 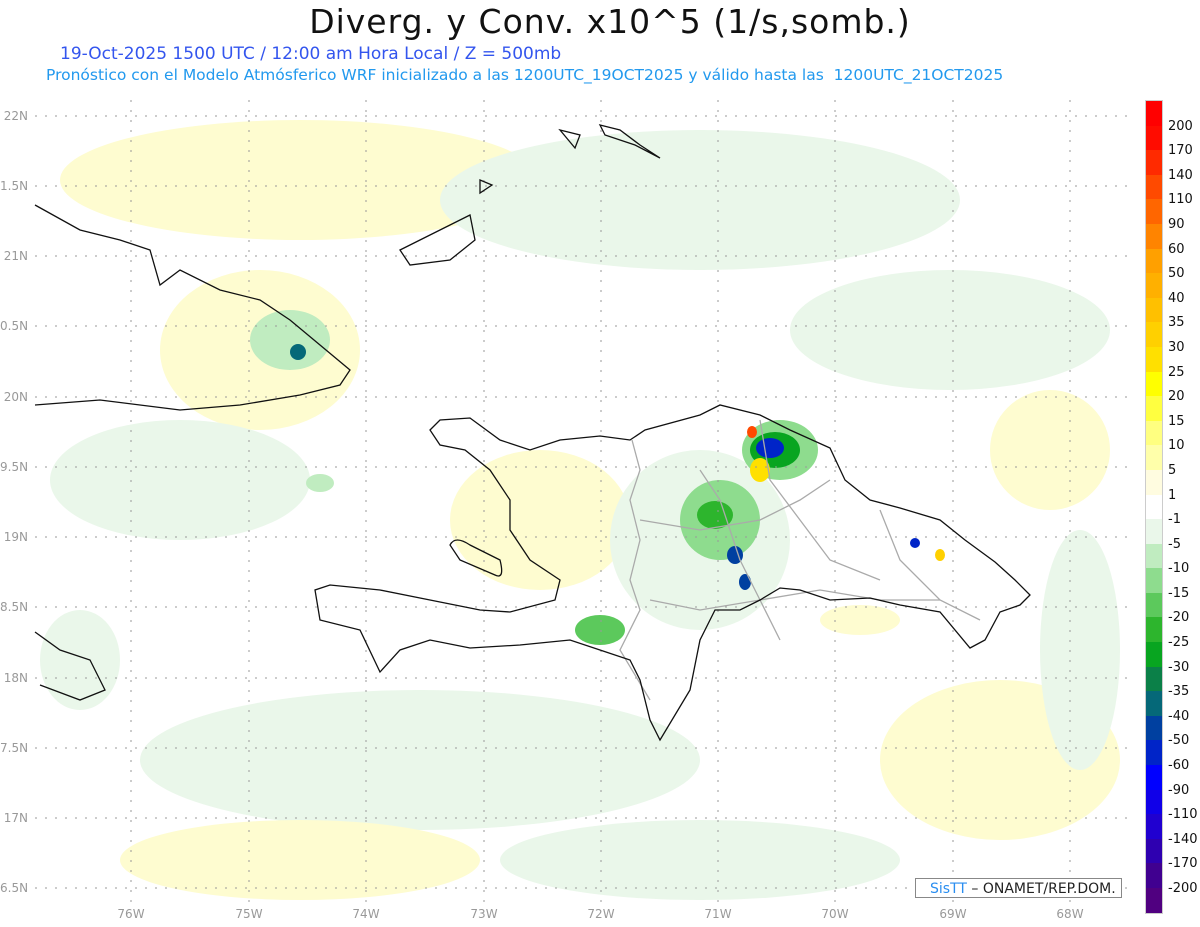 What do you see at coordinates (1165, 412) in the screenshot?
I see `legend-color-bin: 15` at bounding box center [1165, 412].